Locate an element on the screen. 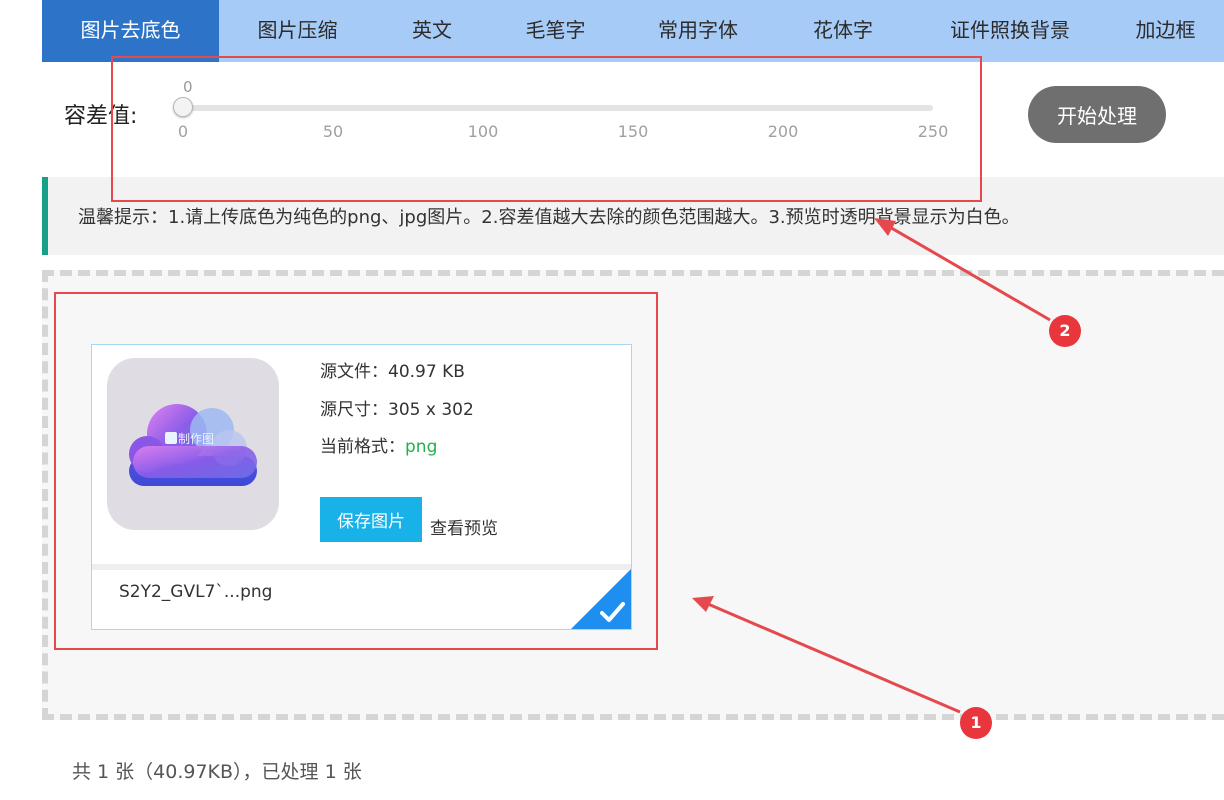 This screenshot has height=800, width=1224. tab-bar: 图片去底色 图片压缩 英文 毛笔字 常用字体 花体字 证件照换背景 加边框 is located at coordinates (633, 31).